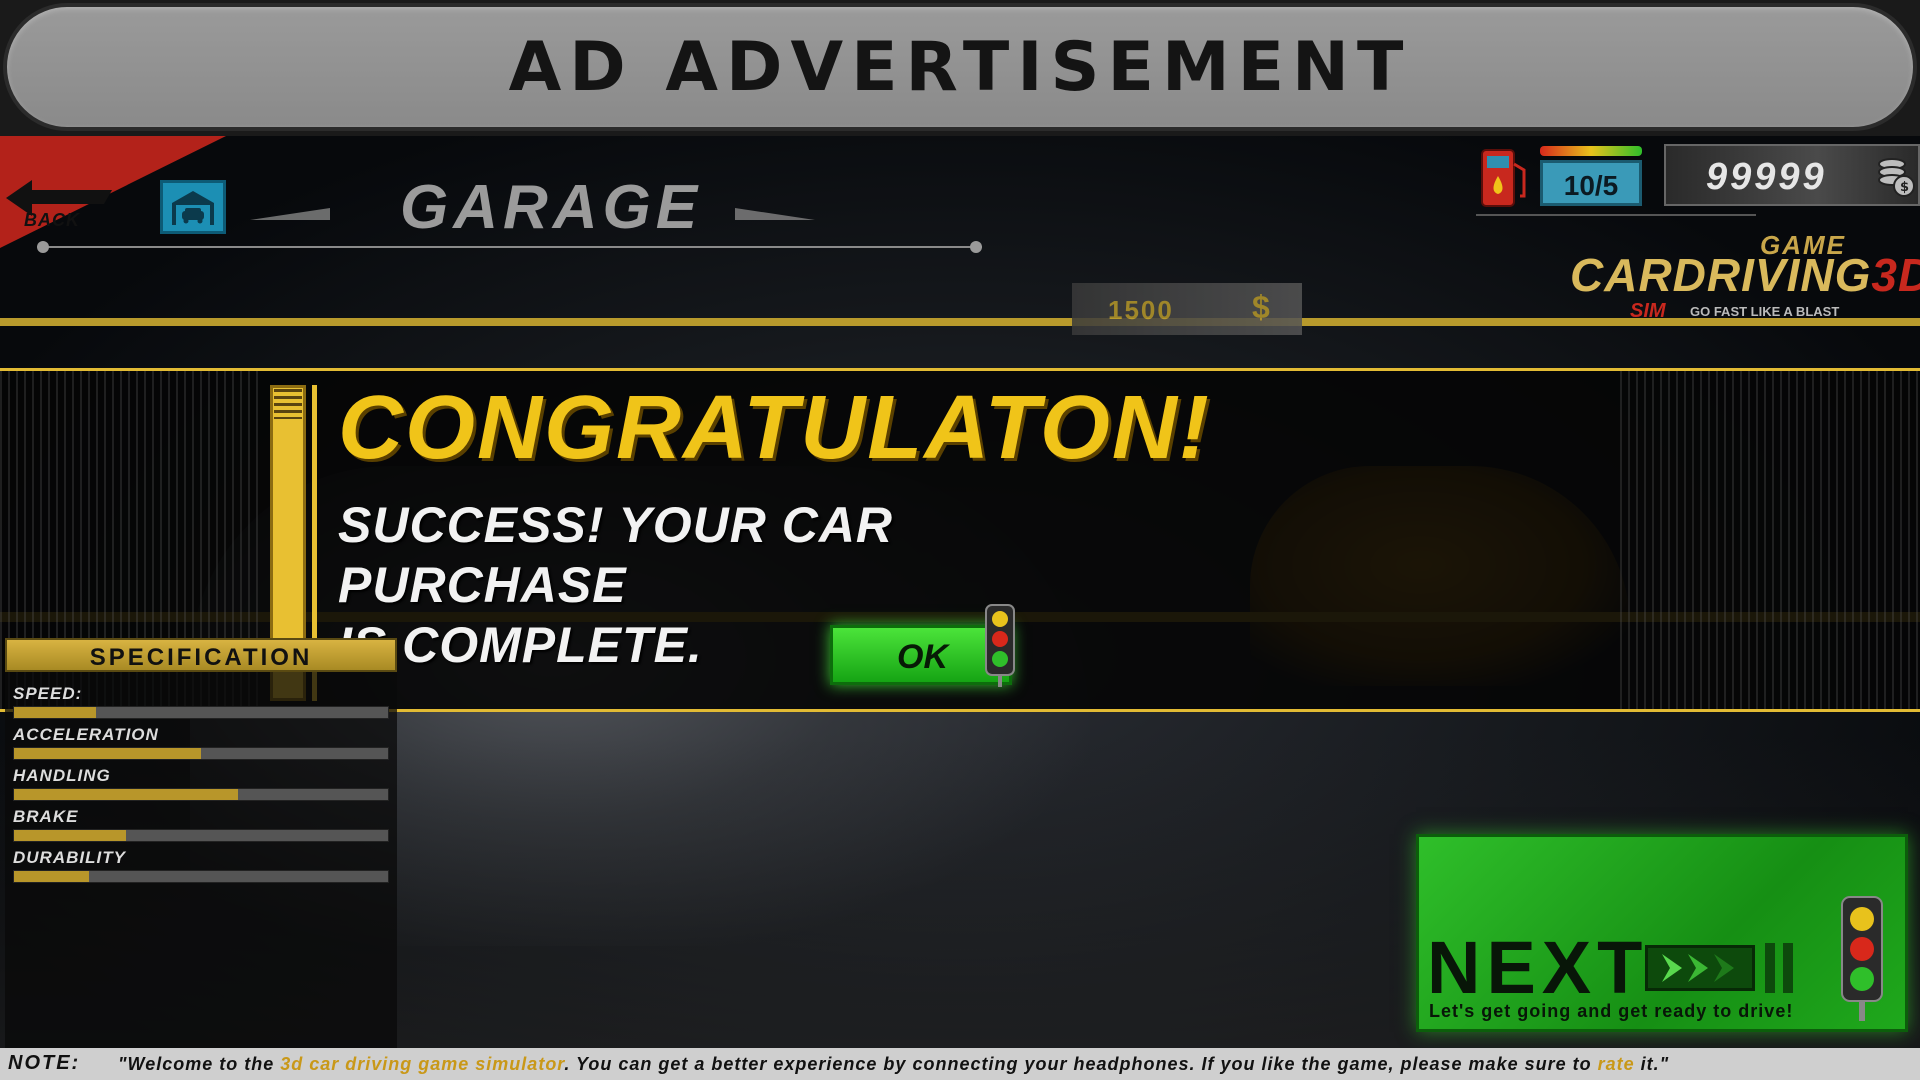 This screenshot has height=1080, width=1920. I want to click on ad-banner: AD ADVERTISEMENT, so click(960, 68).